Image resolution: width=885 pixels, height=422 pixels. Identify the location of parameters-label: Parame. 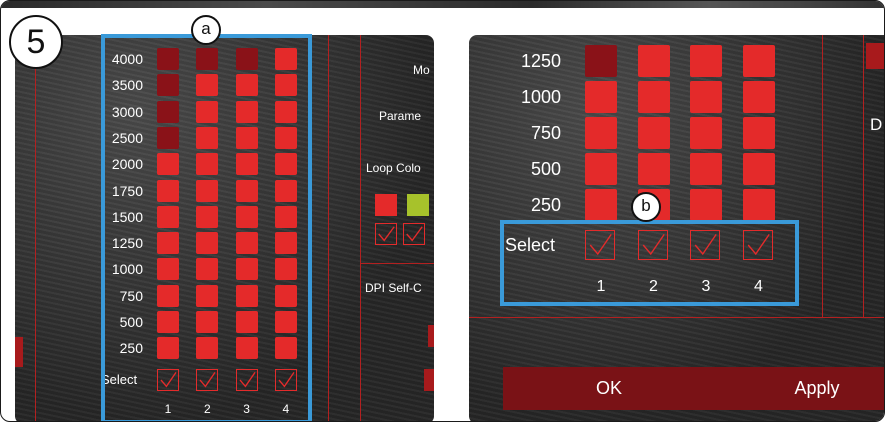
(400, 116).